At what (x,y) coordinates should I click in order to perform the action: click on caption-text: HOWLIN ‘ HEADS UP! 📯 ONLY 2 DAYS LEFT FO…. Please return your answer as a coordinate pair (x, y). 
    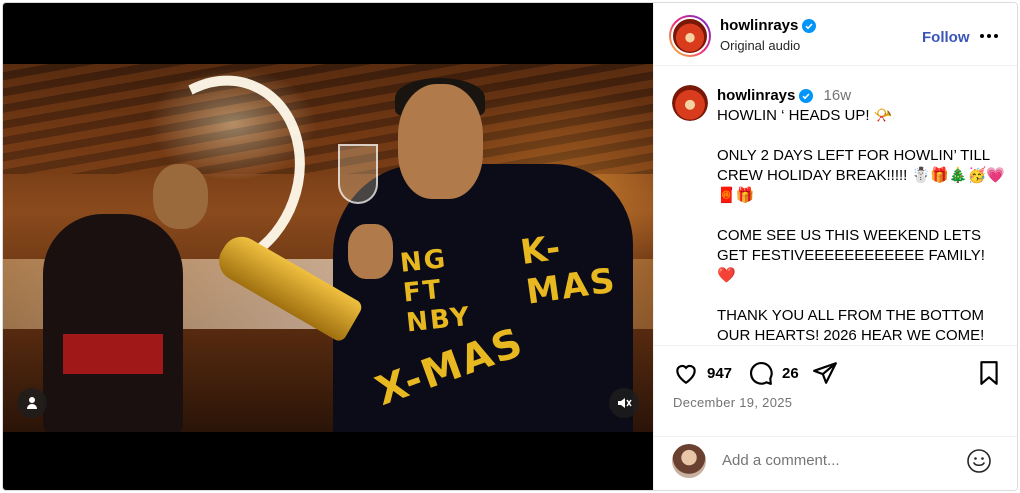
    Looking at the image, I should click on (861, 225).